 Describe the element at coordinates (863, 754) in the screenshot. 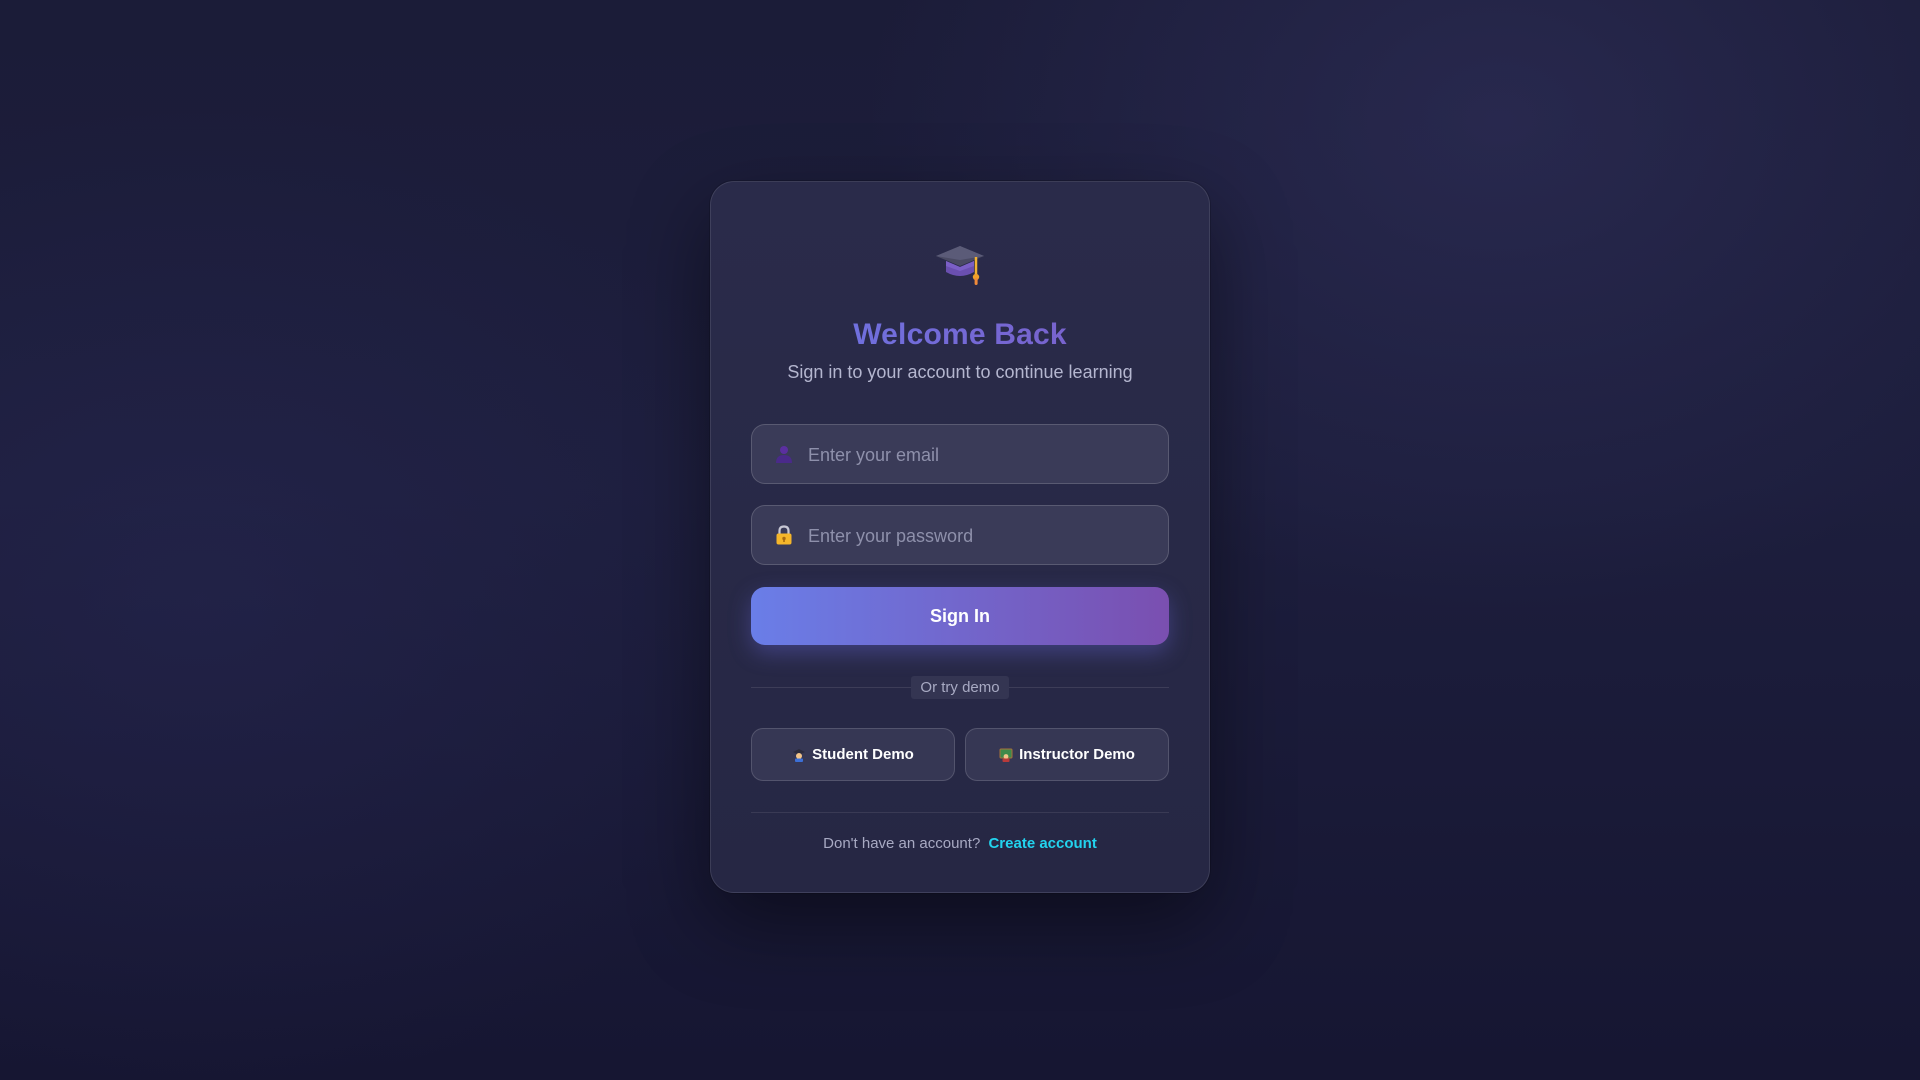

I see `student-demo-label: Student Demo` at that location.